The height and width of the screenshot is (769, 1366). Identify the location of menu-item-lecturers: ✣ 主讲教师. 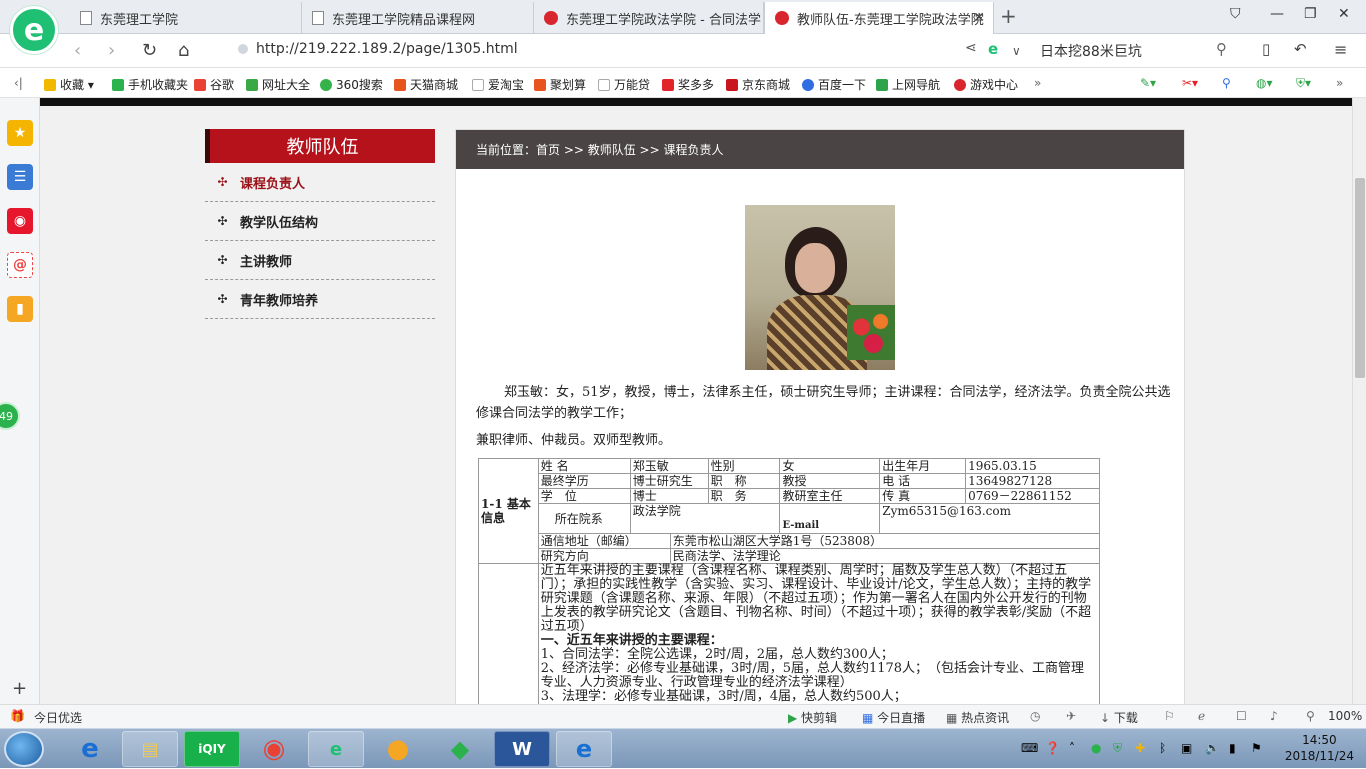
(320, 260).